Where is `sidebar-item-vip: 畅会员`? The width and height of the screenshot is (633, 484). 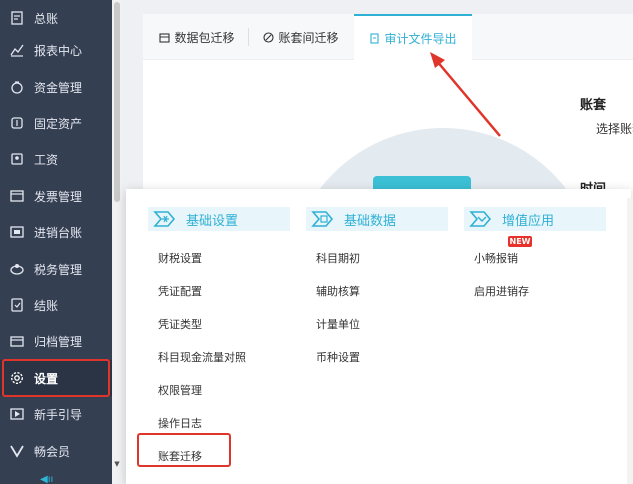
sidebar-item-vip: 畅会员 is located at coordinates (56, 451).